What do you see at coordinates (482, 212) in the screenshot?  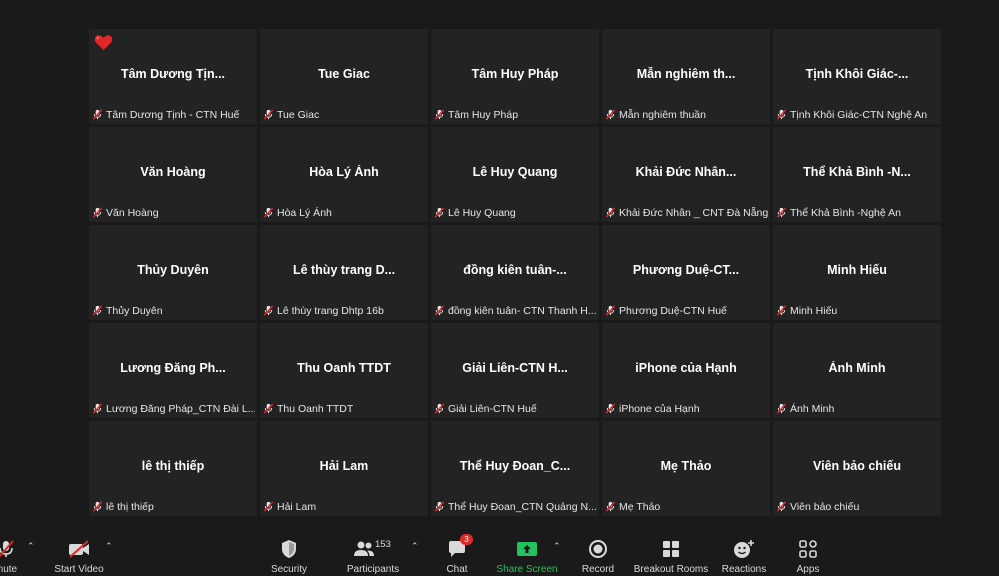 I see `participant-footer-name: Lê Huy Quang` at bounding box center [482, 212].